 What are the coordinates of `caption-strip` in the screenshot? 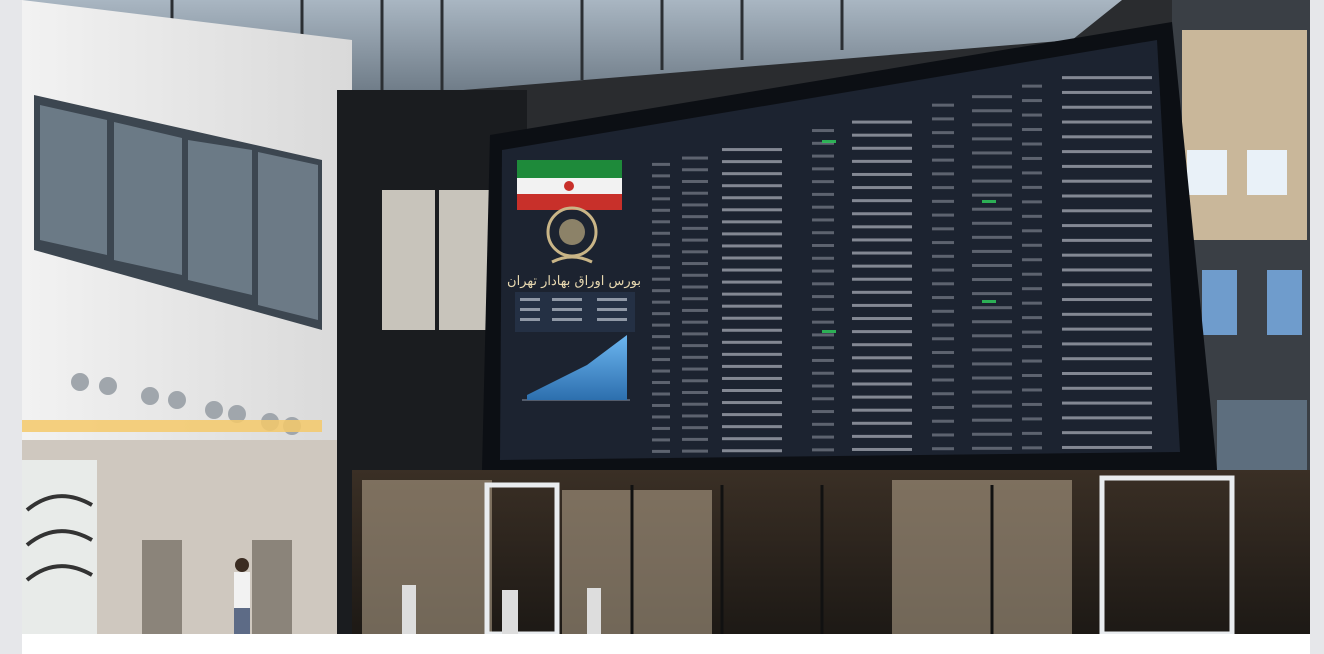 It's located at (666, 644).